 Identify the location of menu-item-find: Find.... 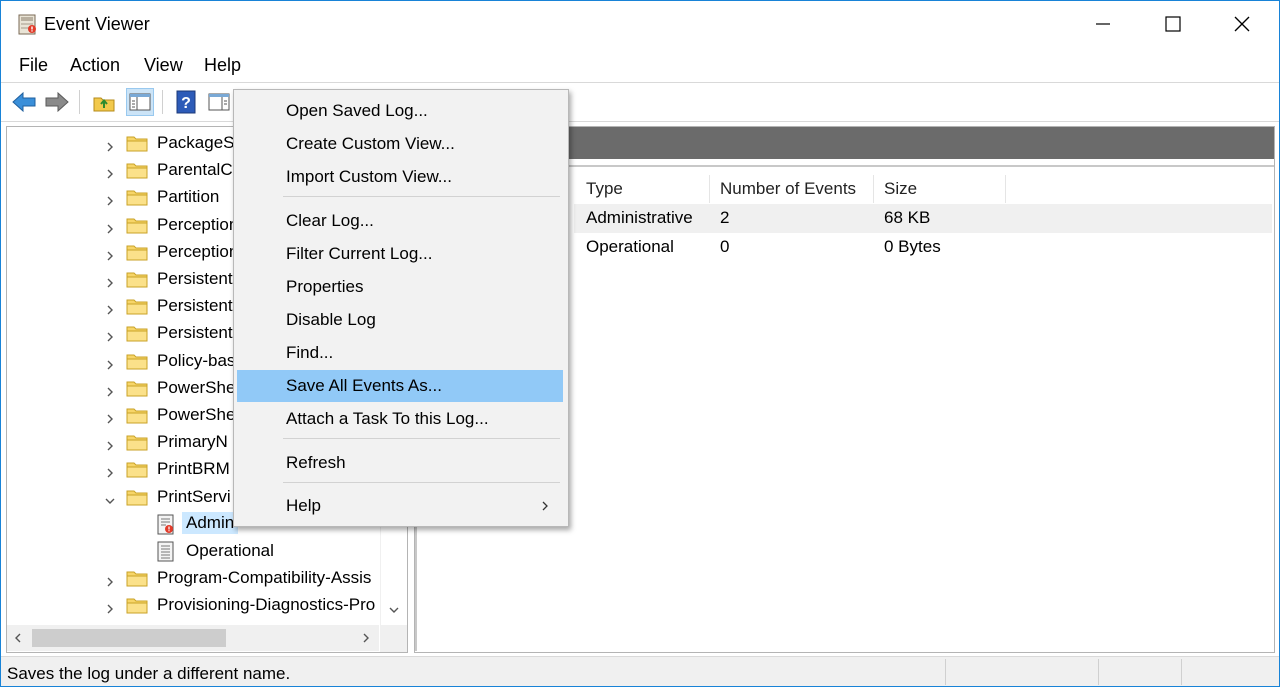
(400, 353).